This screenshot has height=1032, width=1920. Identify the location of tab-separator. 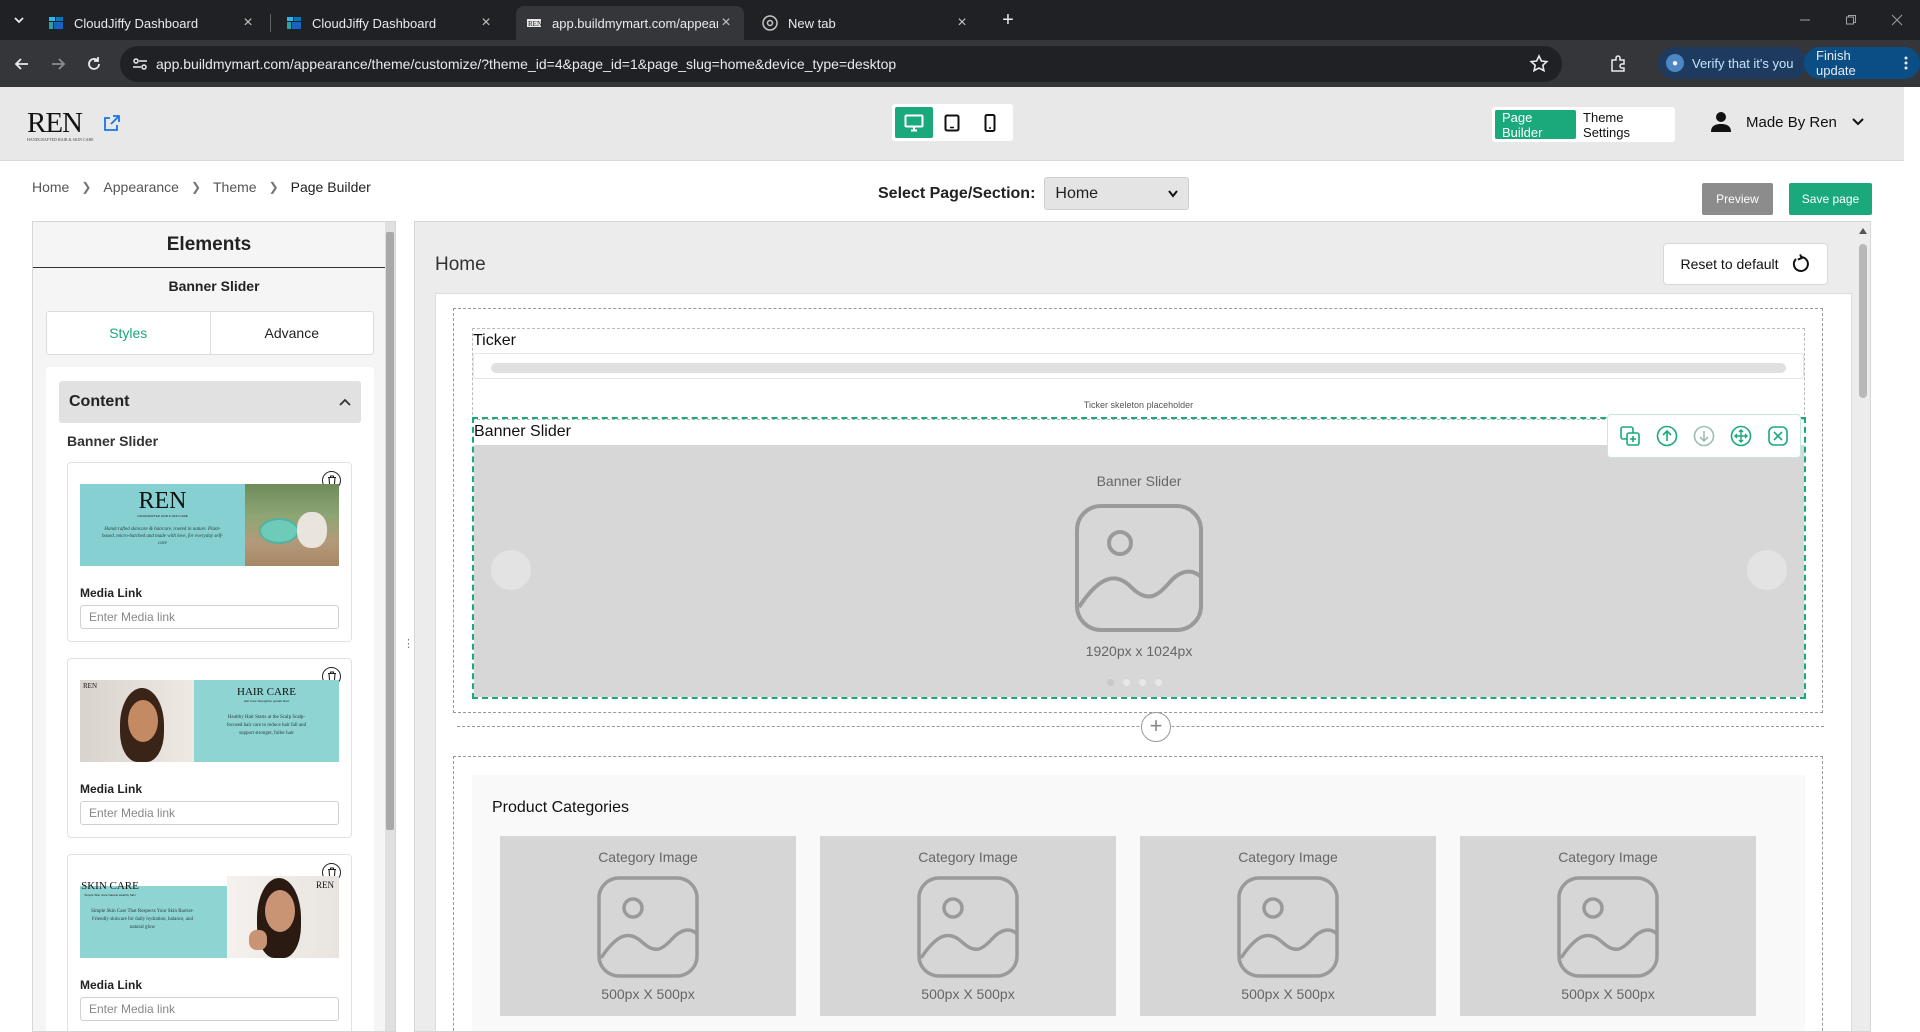
(270, 23).